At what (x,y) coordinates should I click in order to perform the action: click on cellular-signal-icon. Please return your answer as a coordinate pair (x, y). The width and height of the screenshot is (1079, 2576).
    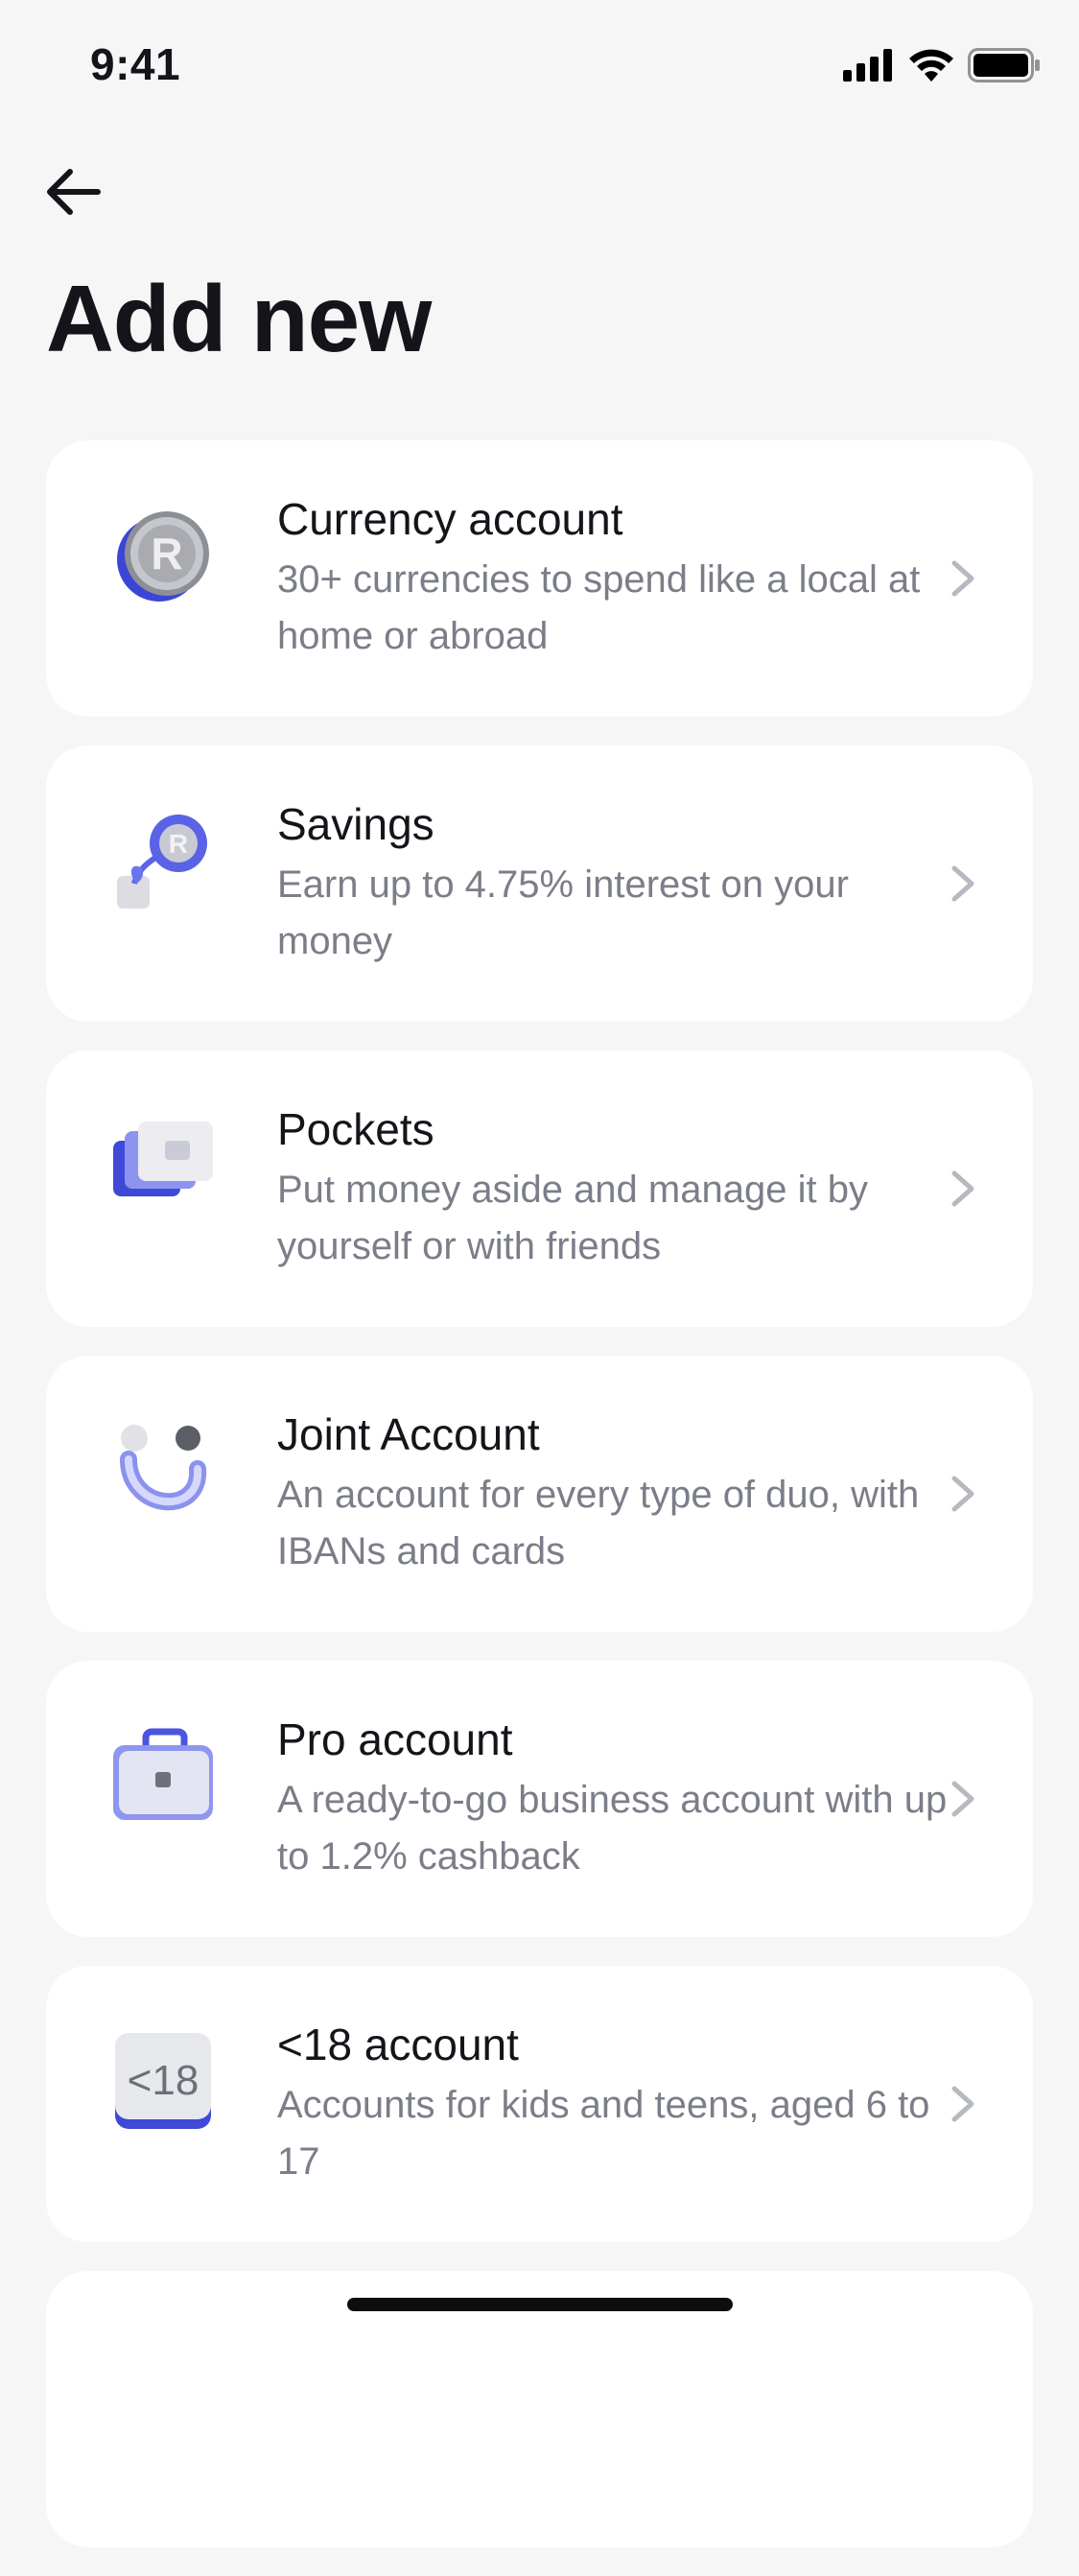
    Looking at the image, I should click on (867, 65).